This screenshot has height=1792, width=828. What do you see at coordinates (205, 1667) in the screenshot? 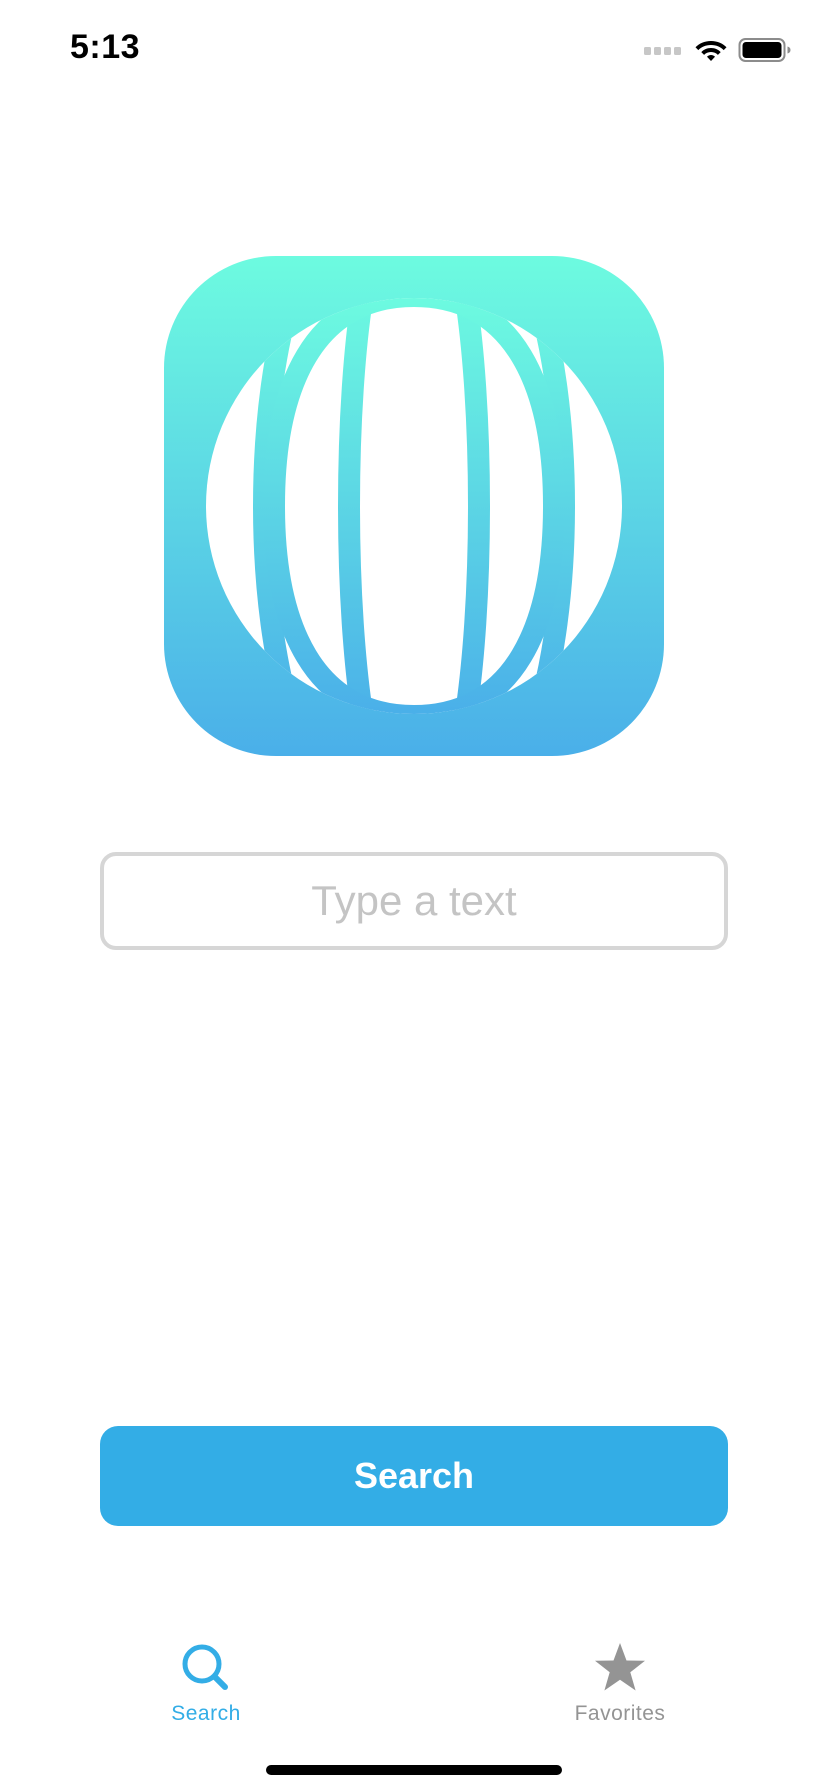
I see `search-icon` at bounding box center [205, 1667].